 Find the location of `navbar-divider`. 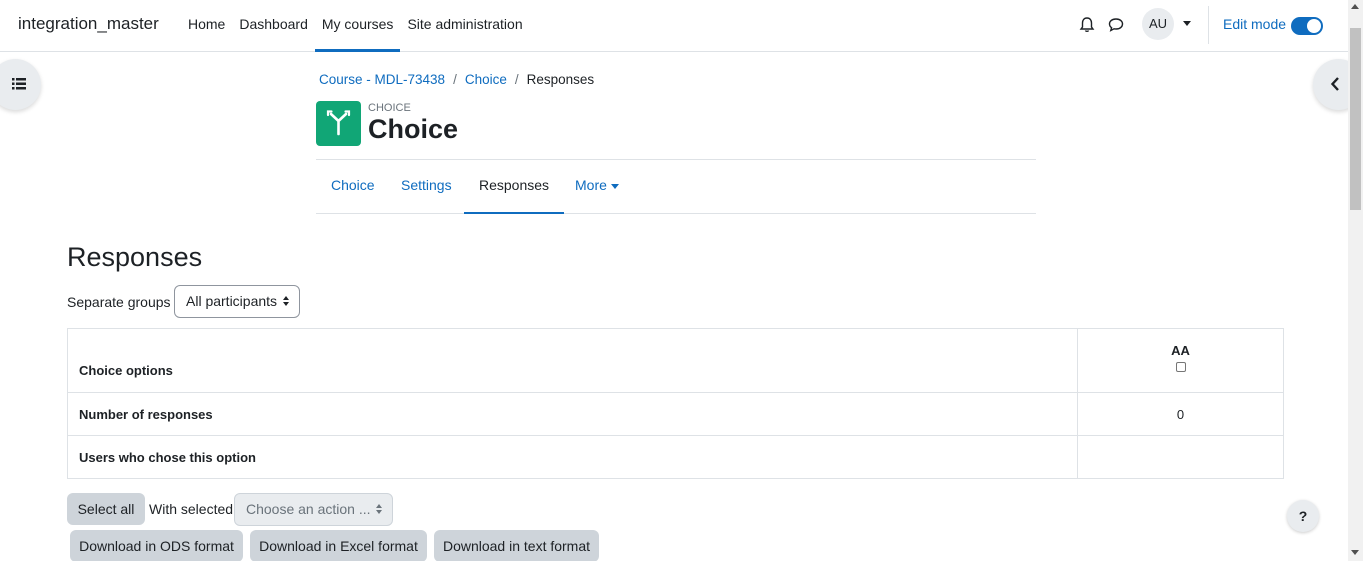

navbar-divider is located at coordinates (1208, 25).